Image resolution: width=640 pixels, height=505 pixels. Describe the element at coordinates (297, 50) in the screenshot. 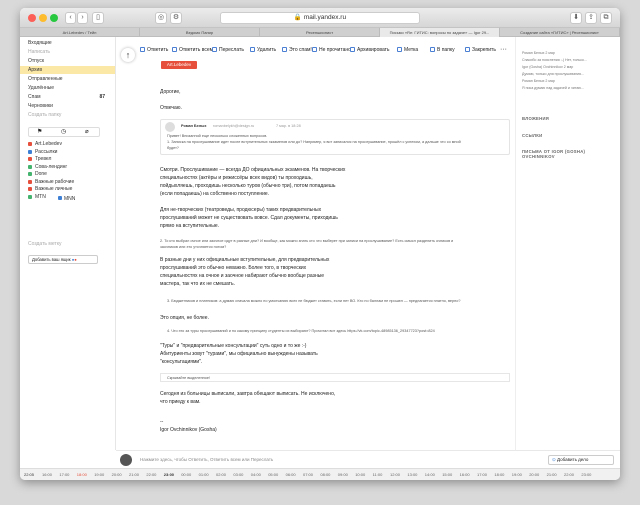

I see `spam-button: Это спам!` at that location.